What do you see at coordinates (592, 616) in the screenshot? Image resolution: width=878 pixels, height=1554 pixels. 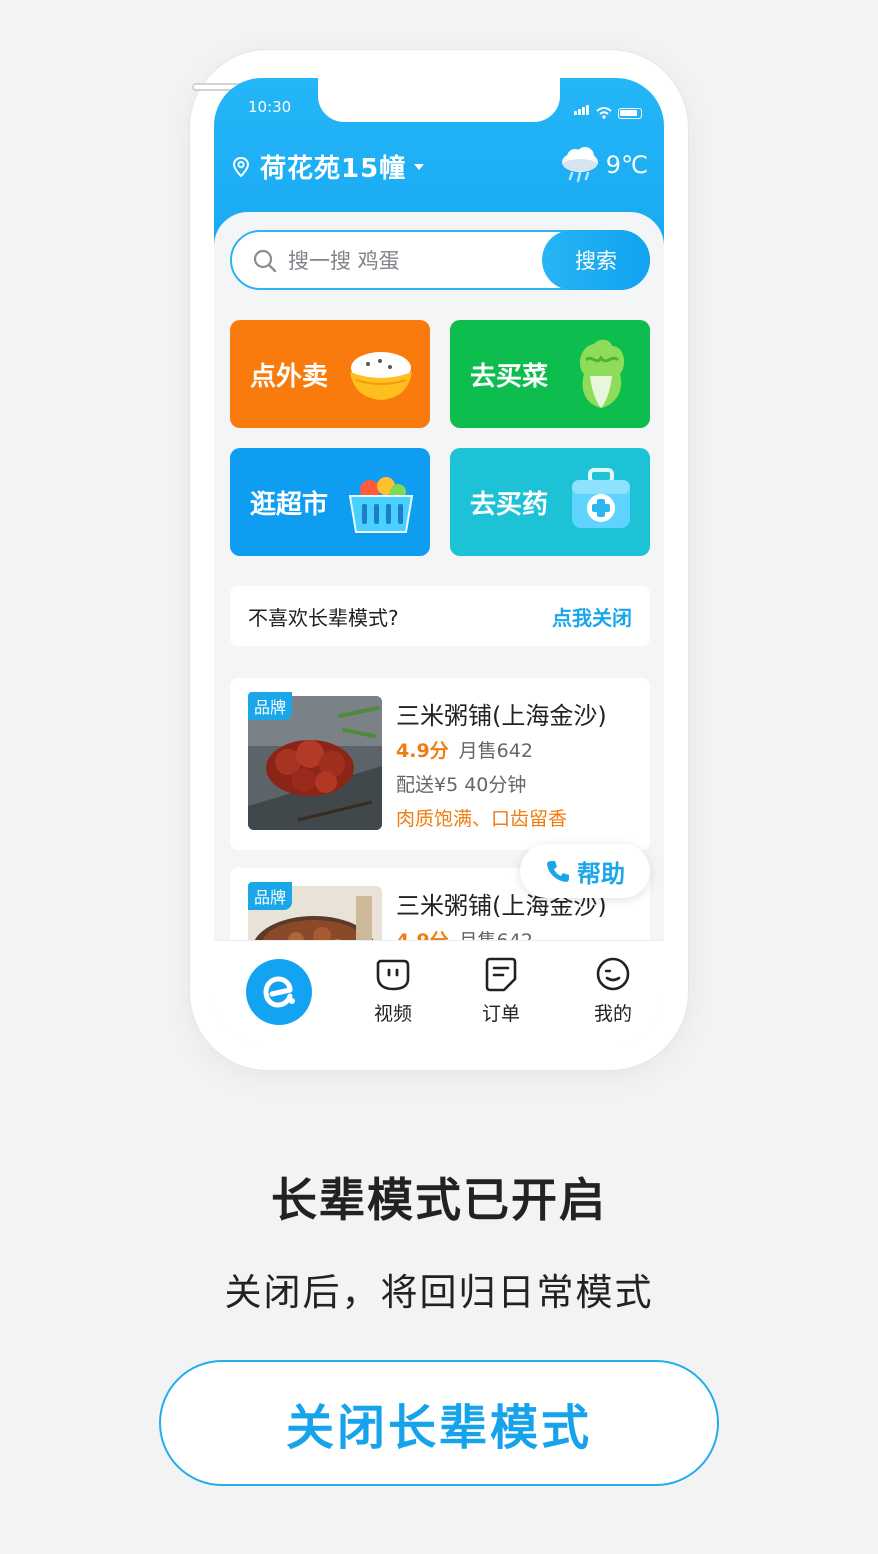 I see `banner-close-link: 点我关闭` at bounding box center [592, 616].